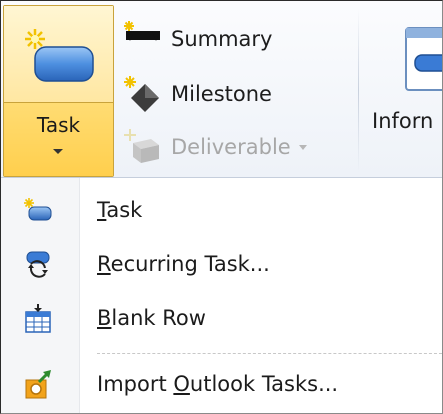 Image resolution: width=443 pixels, height=414 pixels. What do you see at coordinates (38, 384) in the screenshot?
I see `import-outlook-icon` at bounding box center [38, 384].